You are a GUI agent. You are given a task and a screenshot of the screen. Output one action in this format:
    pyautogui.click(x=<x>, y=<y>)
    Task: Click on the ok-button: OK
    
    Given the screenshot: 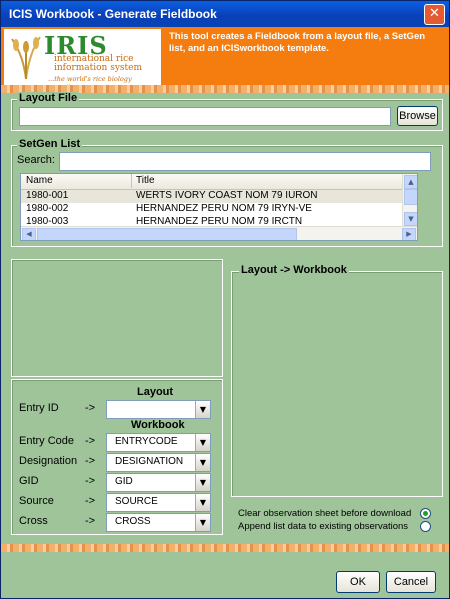 What is the action you would take?
    pyautogui.click(x=358, y=582)
    